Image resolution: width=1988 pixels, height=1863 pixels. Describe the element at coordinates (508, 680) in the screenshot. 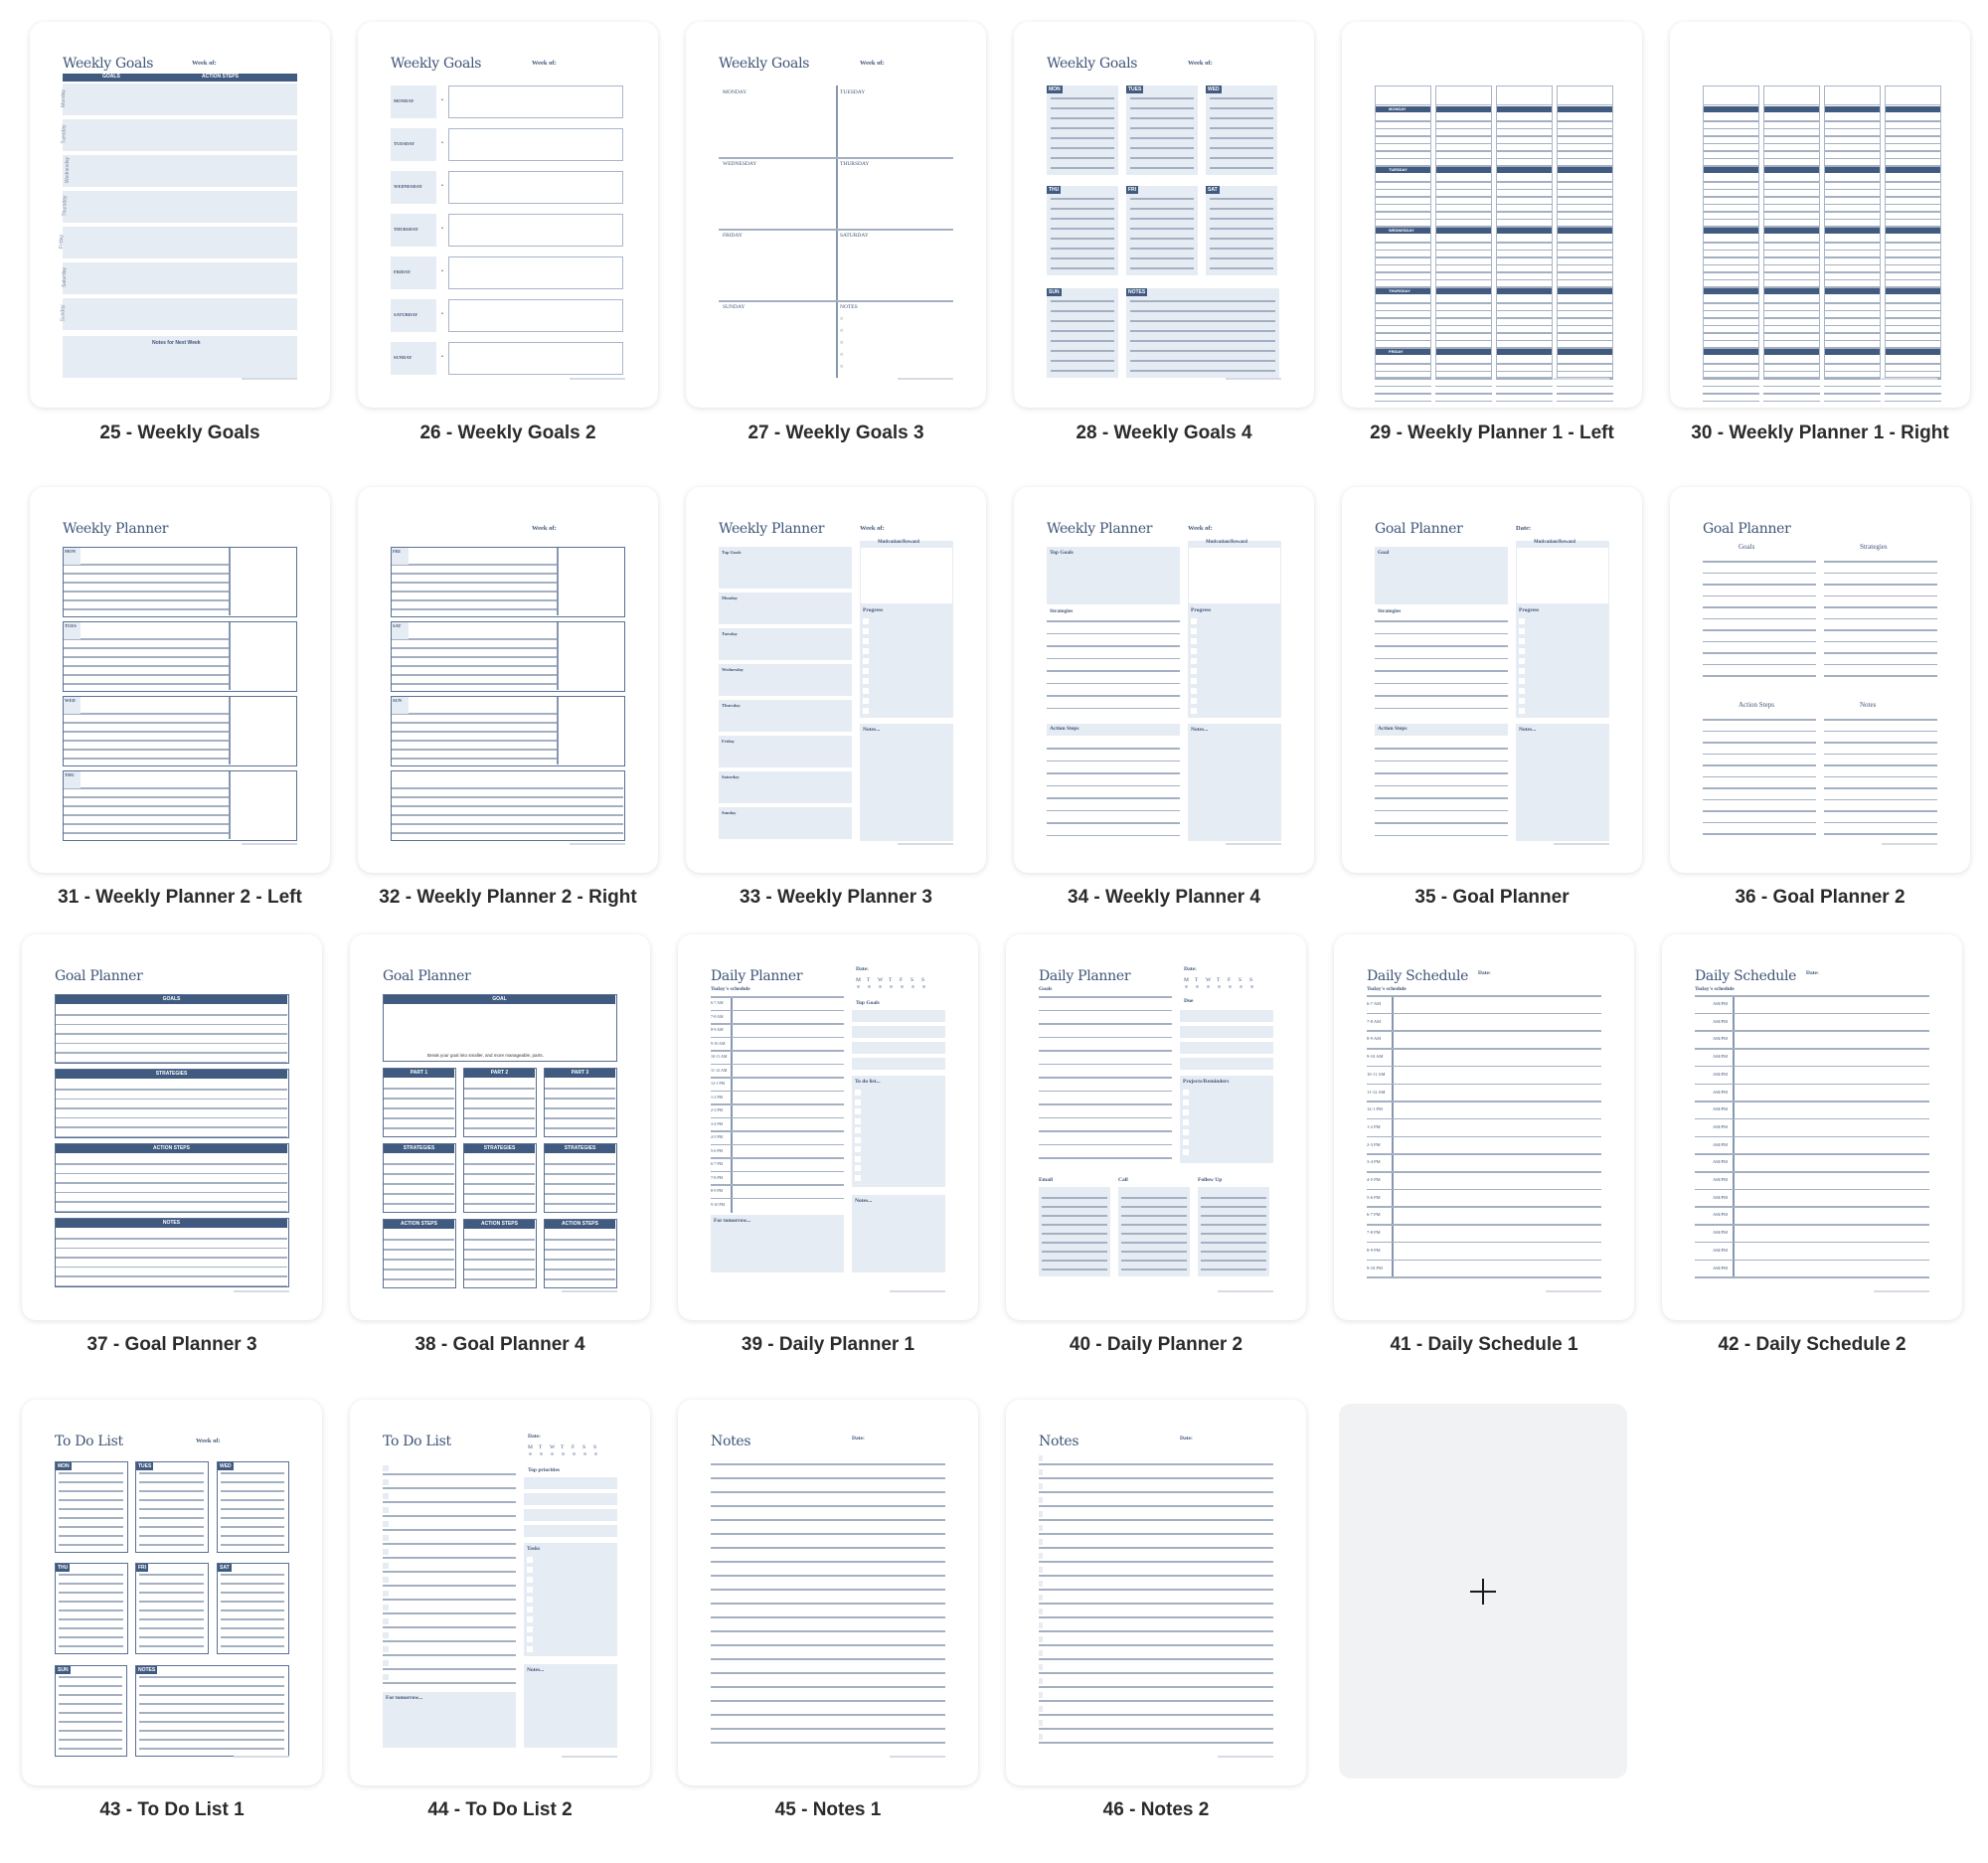

I see `page-thumbnail-32: Week of: FRI SAT SUN` at that location.